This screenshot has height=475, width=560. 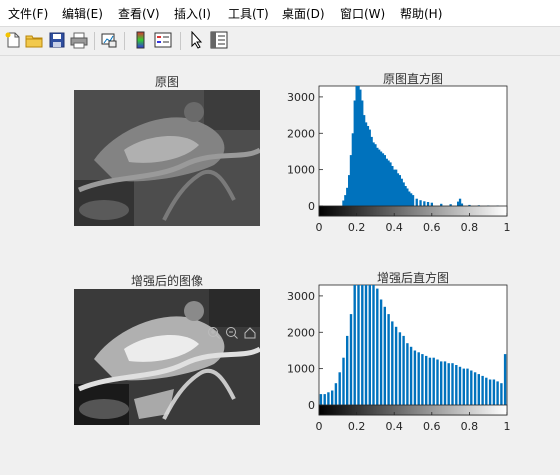 I want to click on hist2-xtick-label: 0, so click(x=319, y=426).